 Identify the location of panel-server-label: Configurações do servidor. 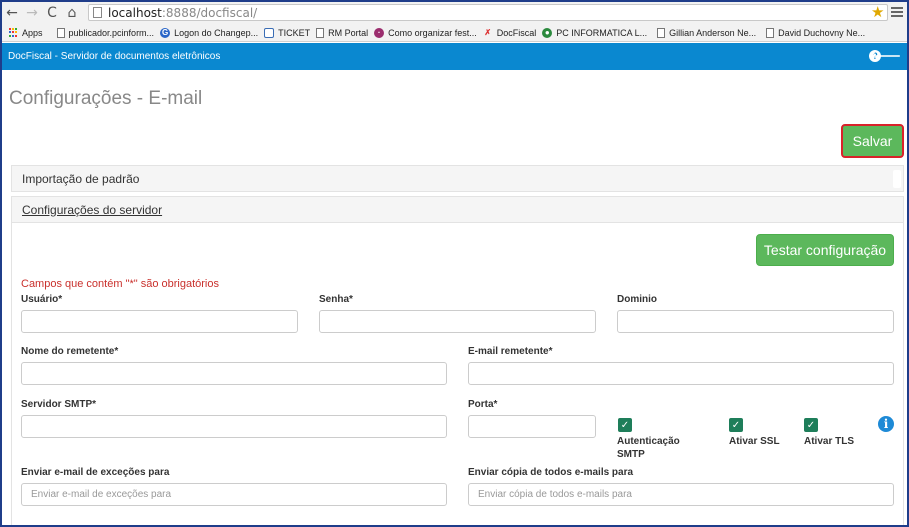
(92, 210).